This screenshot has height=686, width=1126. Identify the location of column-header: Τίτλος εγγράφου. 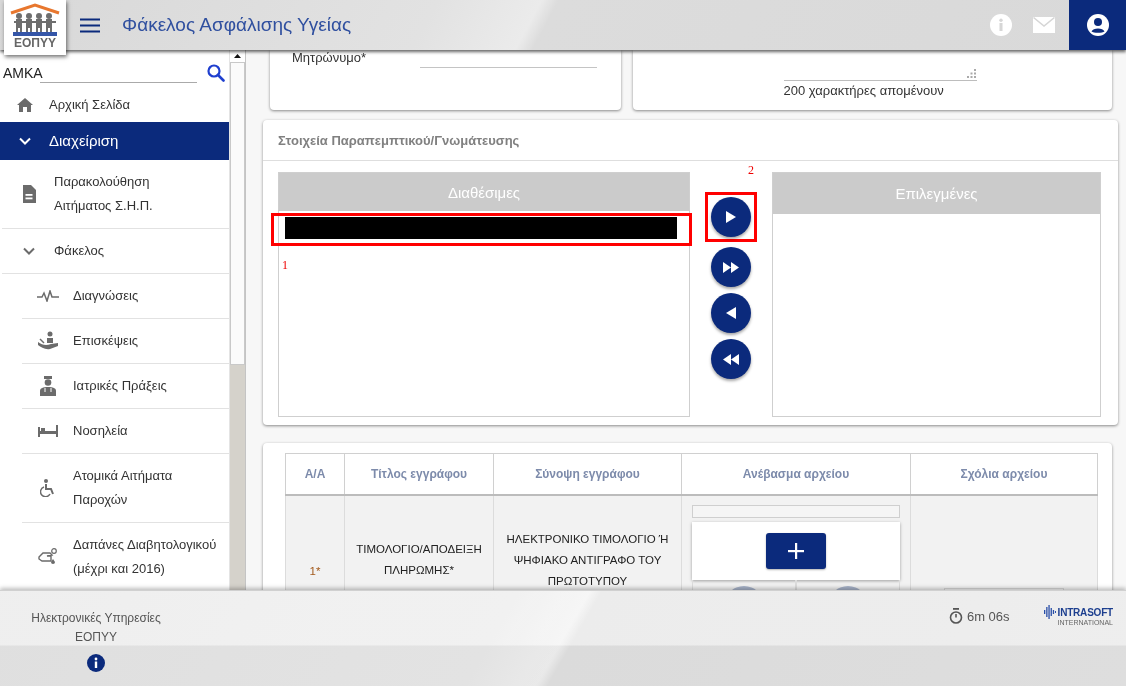
(419, 474).